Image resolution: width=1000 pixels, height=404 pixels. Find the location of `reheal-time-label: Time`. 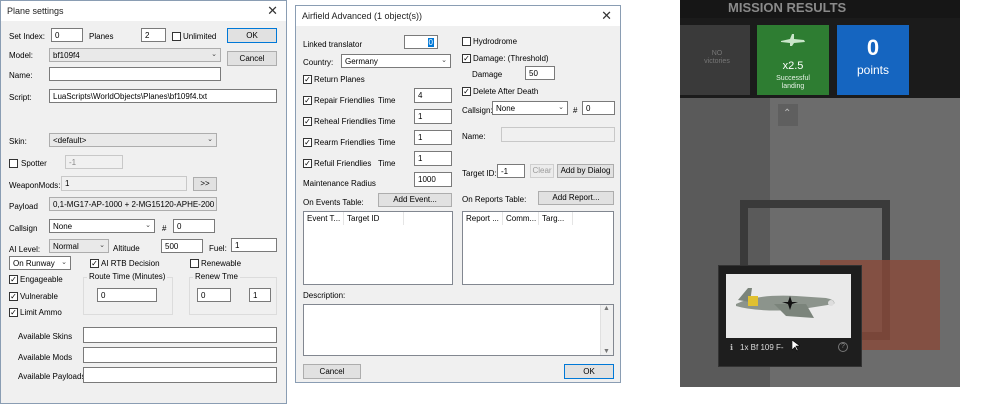

reheal-time-label: Time is located at coordinates (387, 121).